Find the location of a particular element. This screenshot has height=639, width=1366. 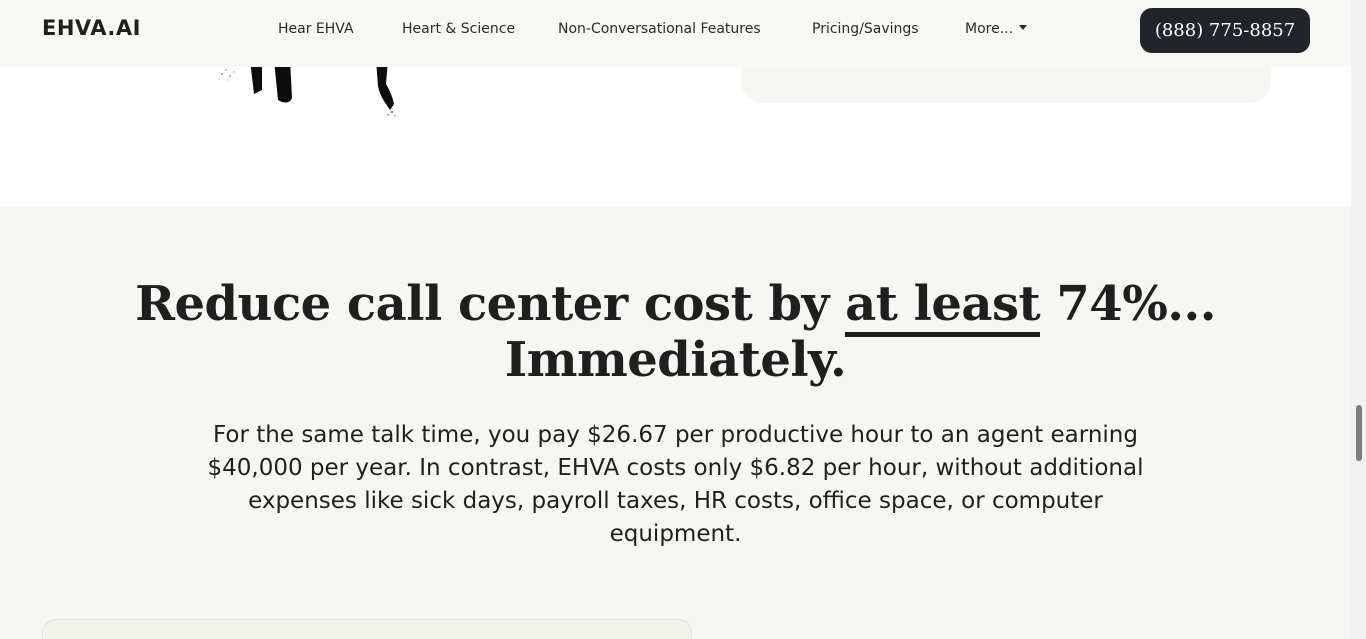

nav-link-non-conversational-features: Non-Conversational Features is located at coordinates (659, 29).